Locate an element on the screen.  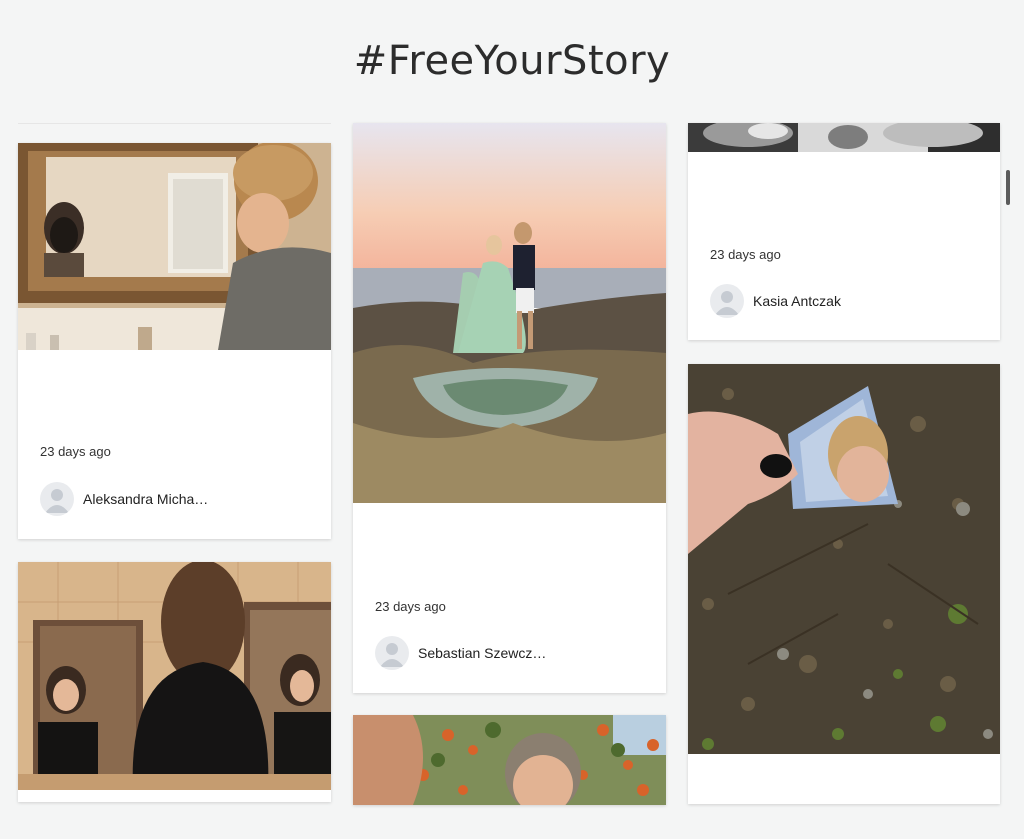
post-card: 23 days ago Kasia Antczak is located at coordinates (844, 231).